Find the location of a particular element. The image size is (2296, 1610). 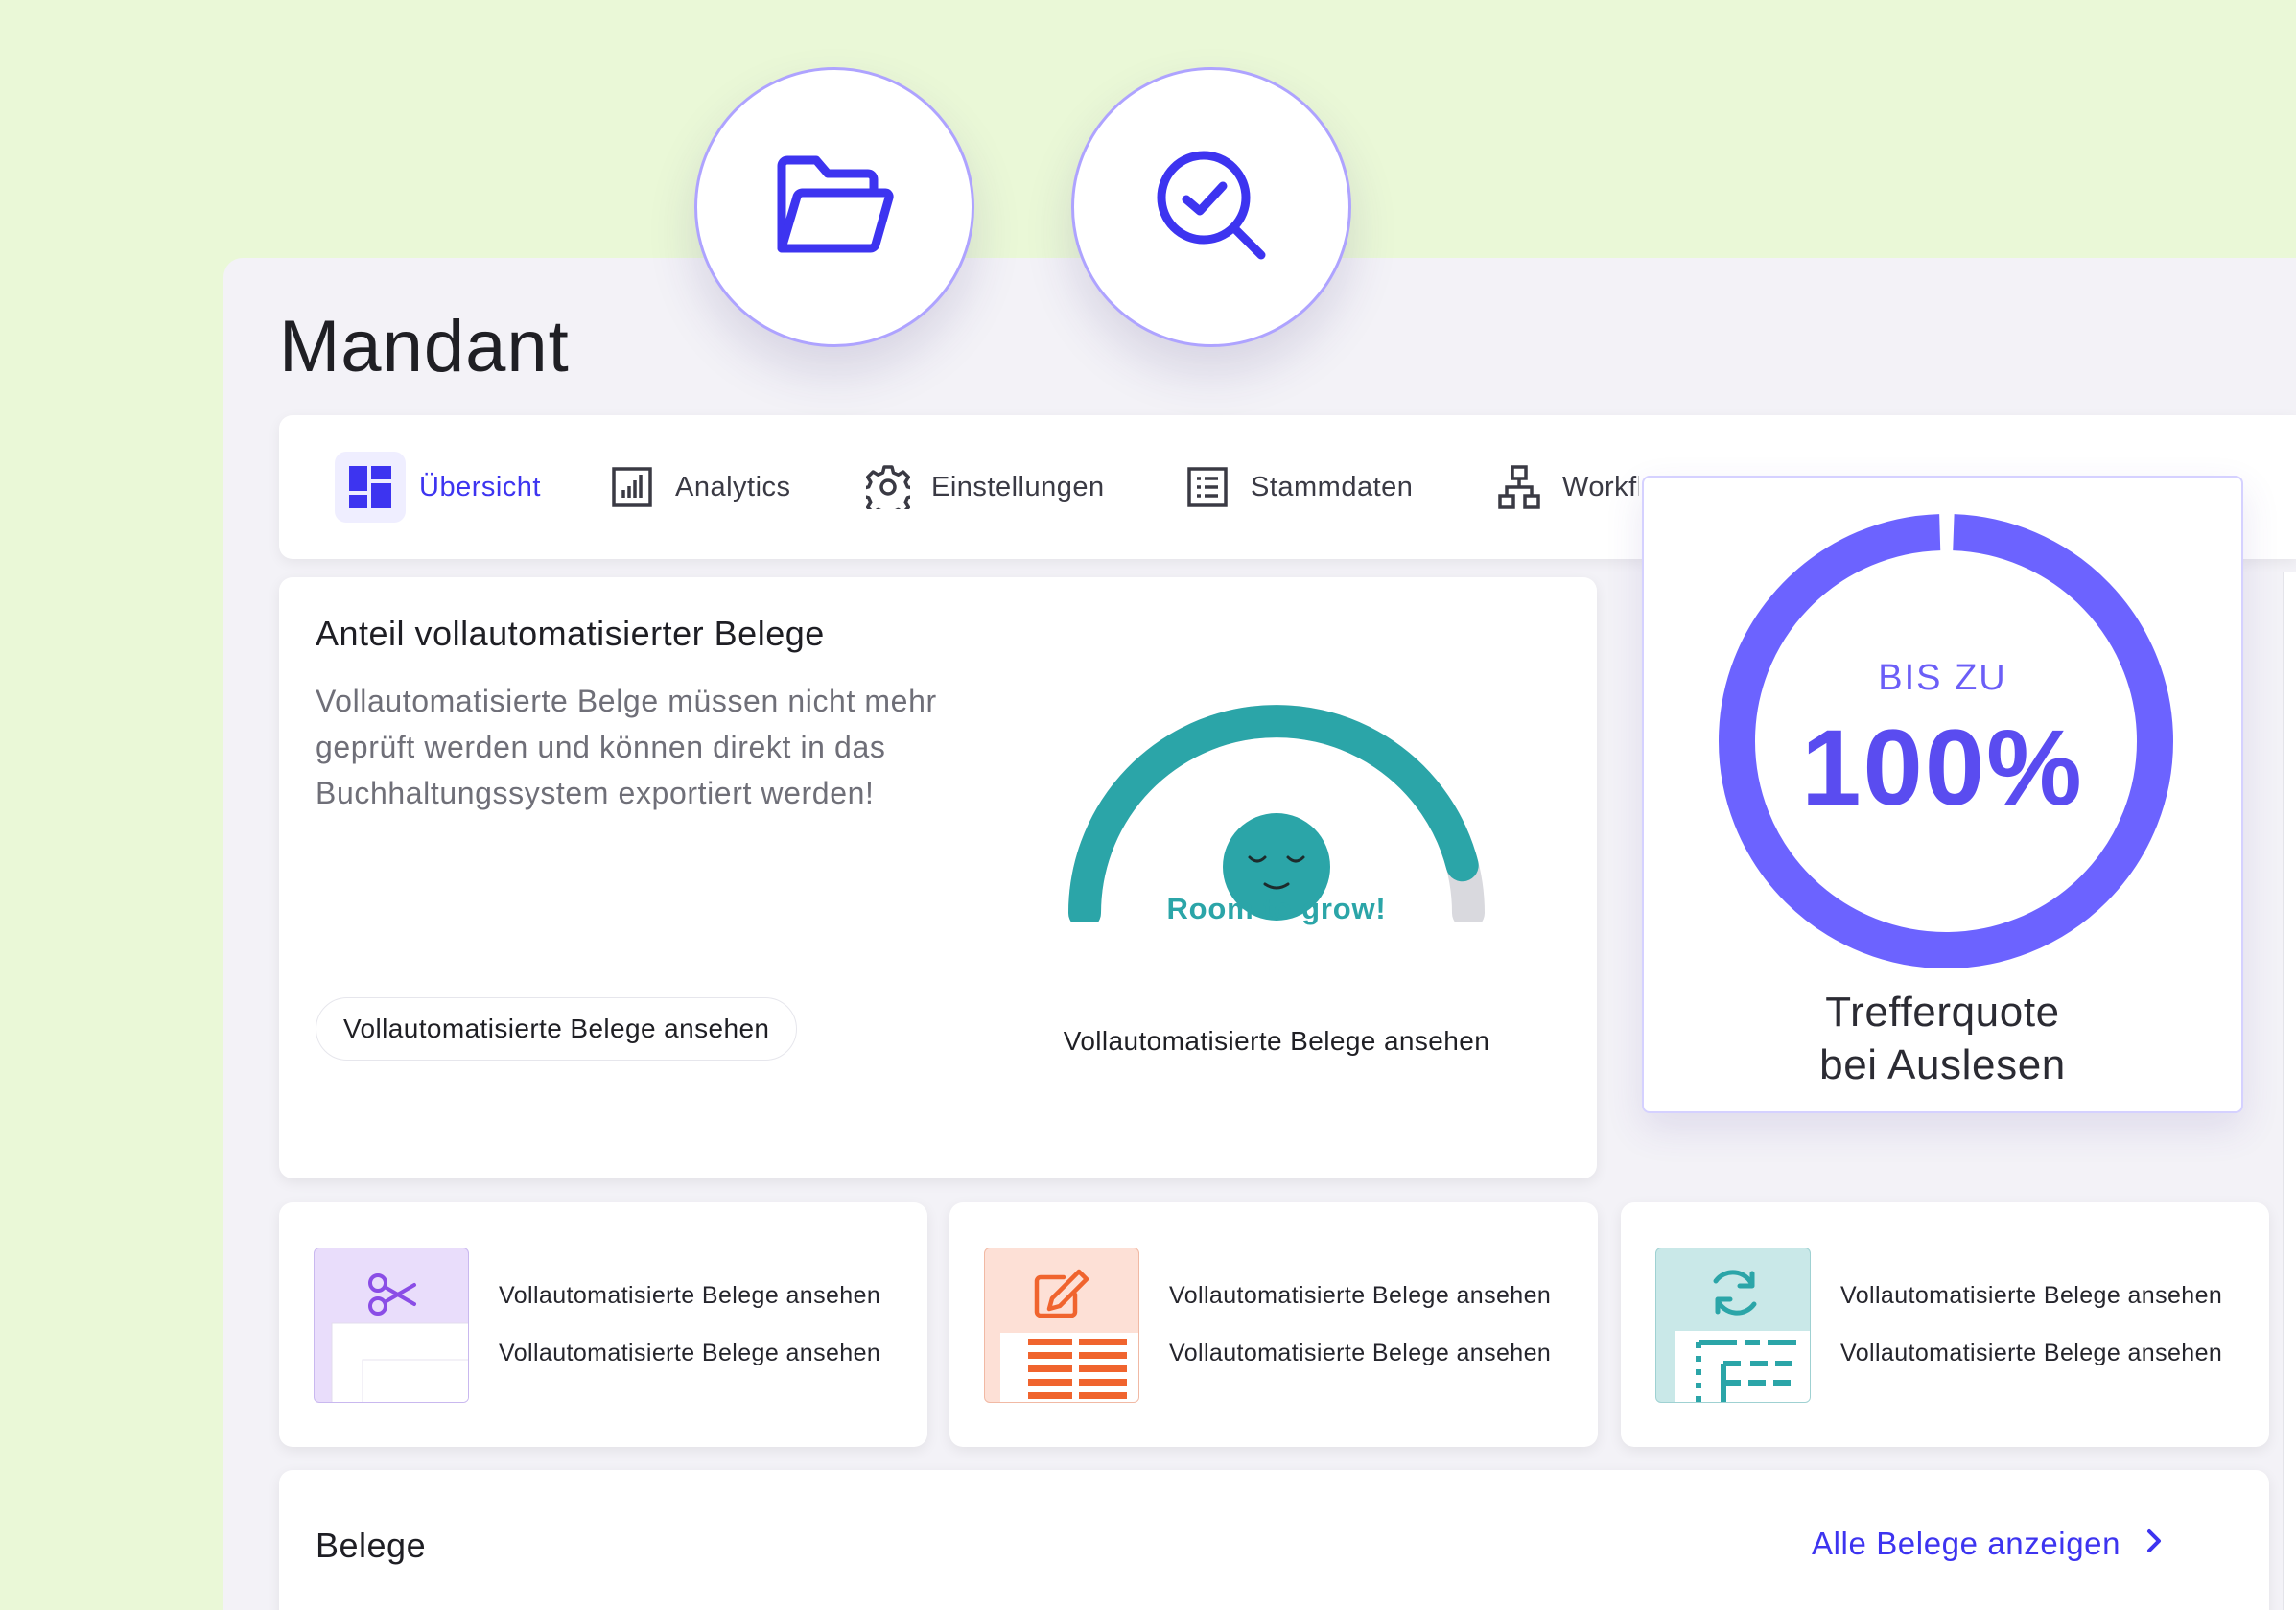

bar-chart-icon is located at coordinates (632, 487).